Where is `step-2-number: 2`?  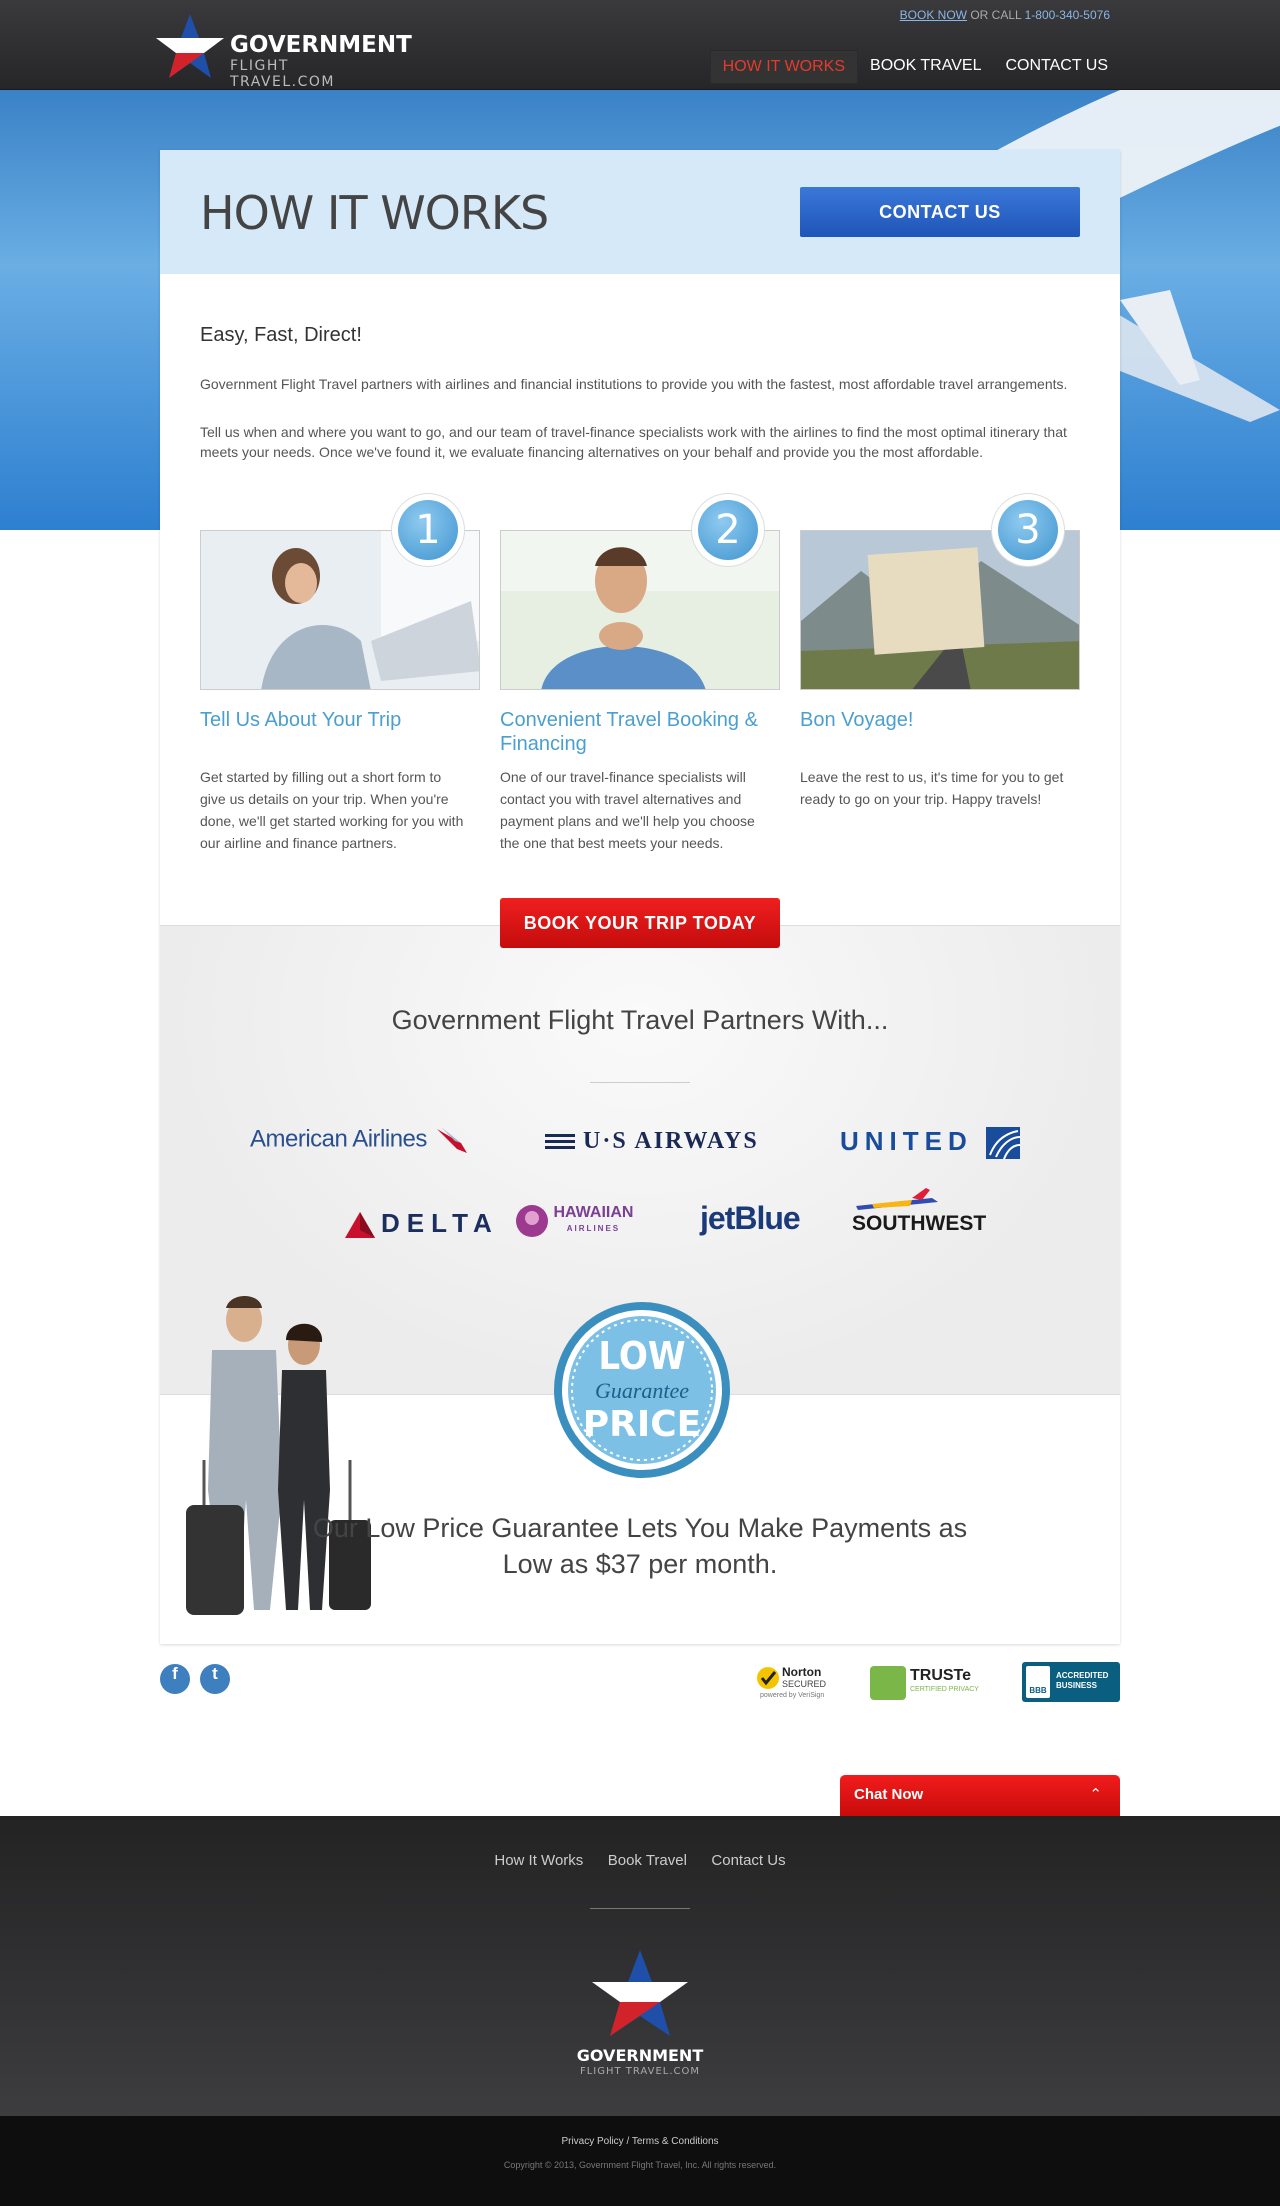
step-2-number: 2 is located at coordinates (728, 530).